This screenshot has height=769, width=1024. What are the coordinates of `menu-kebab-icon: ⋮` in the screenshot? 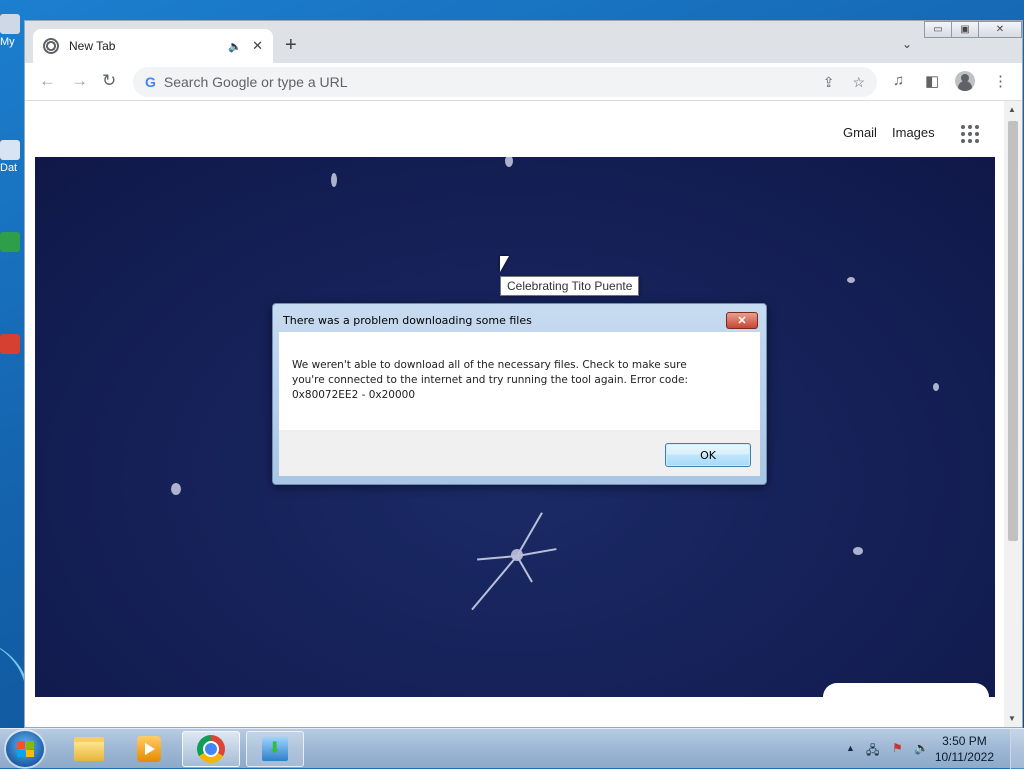 It's located at (1000, 81).